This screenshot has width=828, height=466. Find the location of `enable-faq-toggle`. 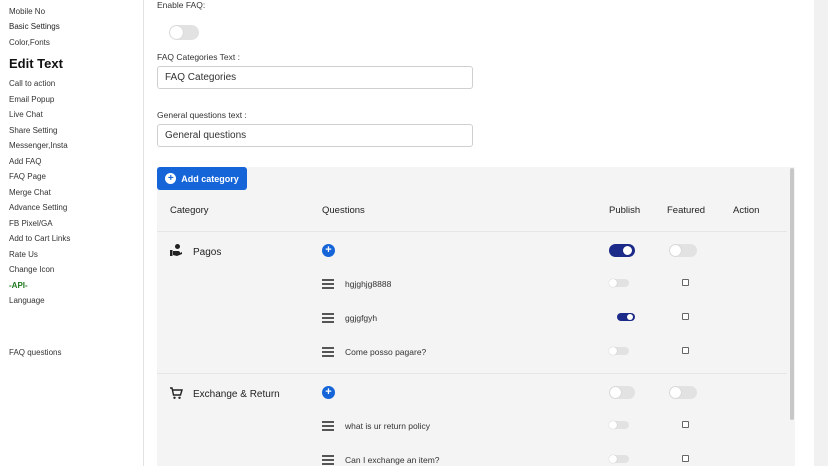

enable-faq-toggle is located at coordinates (184, 32).